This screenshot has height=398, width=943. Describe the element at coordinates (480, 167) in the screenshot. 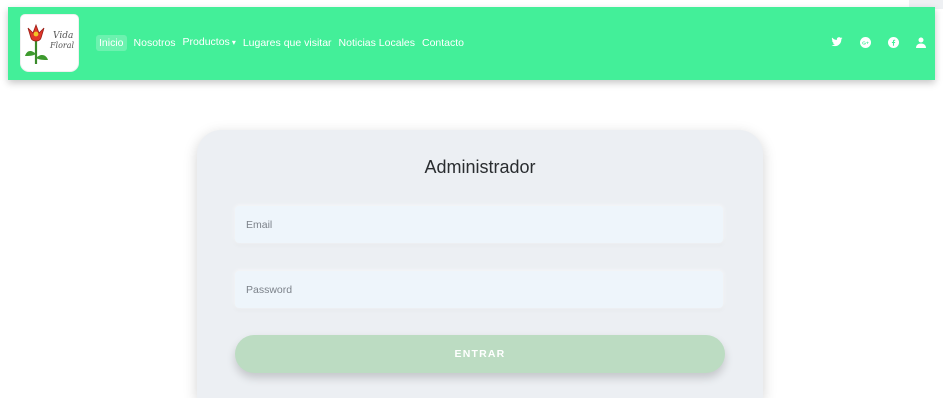

I see `login-title: Administrador` at that location.